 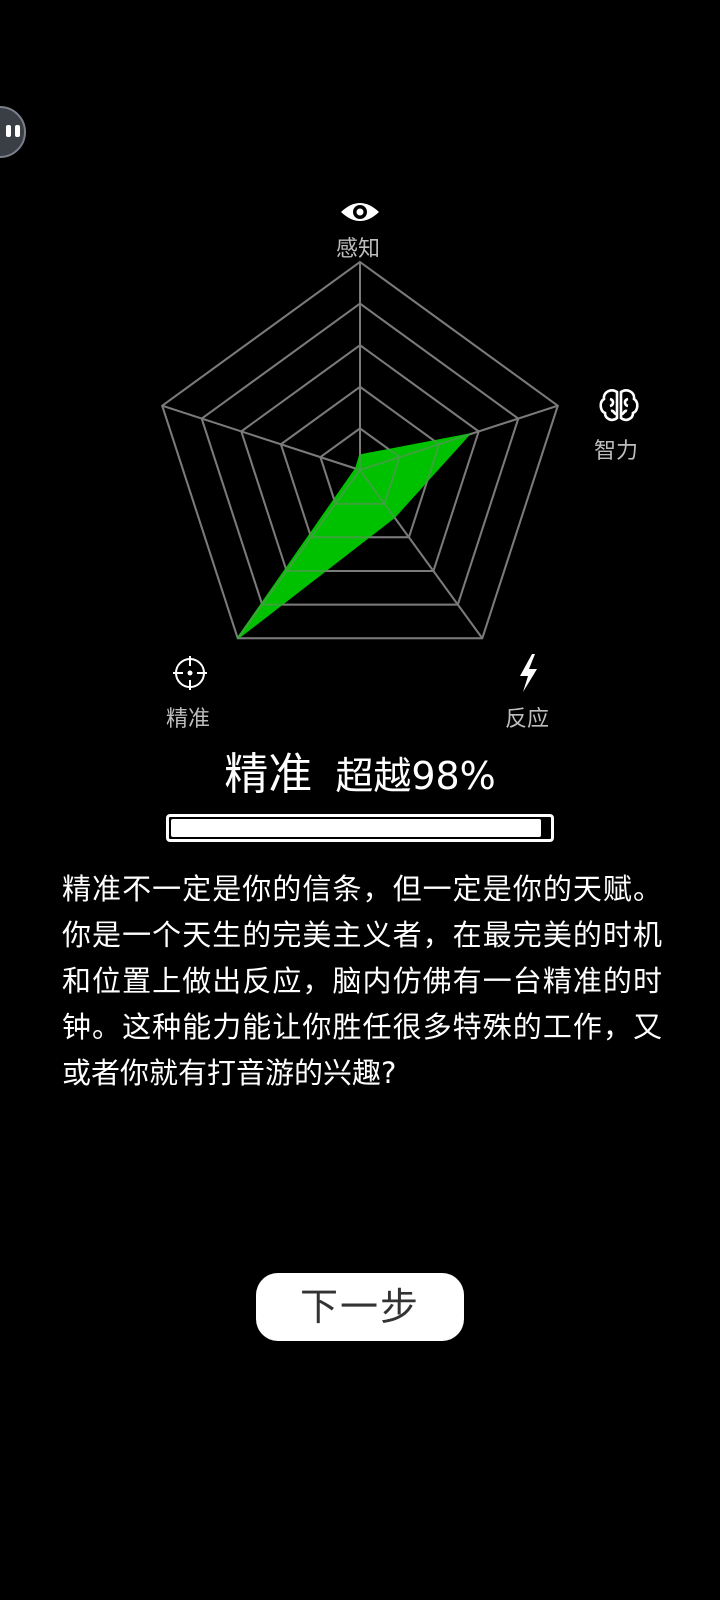 What do you see at coordinates (188, 719) in the screenshot?
I see `axis-label-precision: 精准` at bounding box center [188, 719].